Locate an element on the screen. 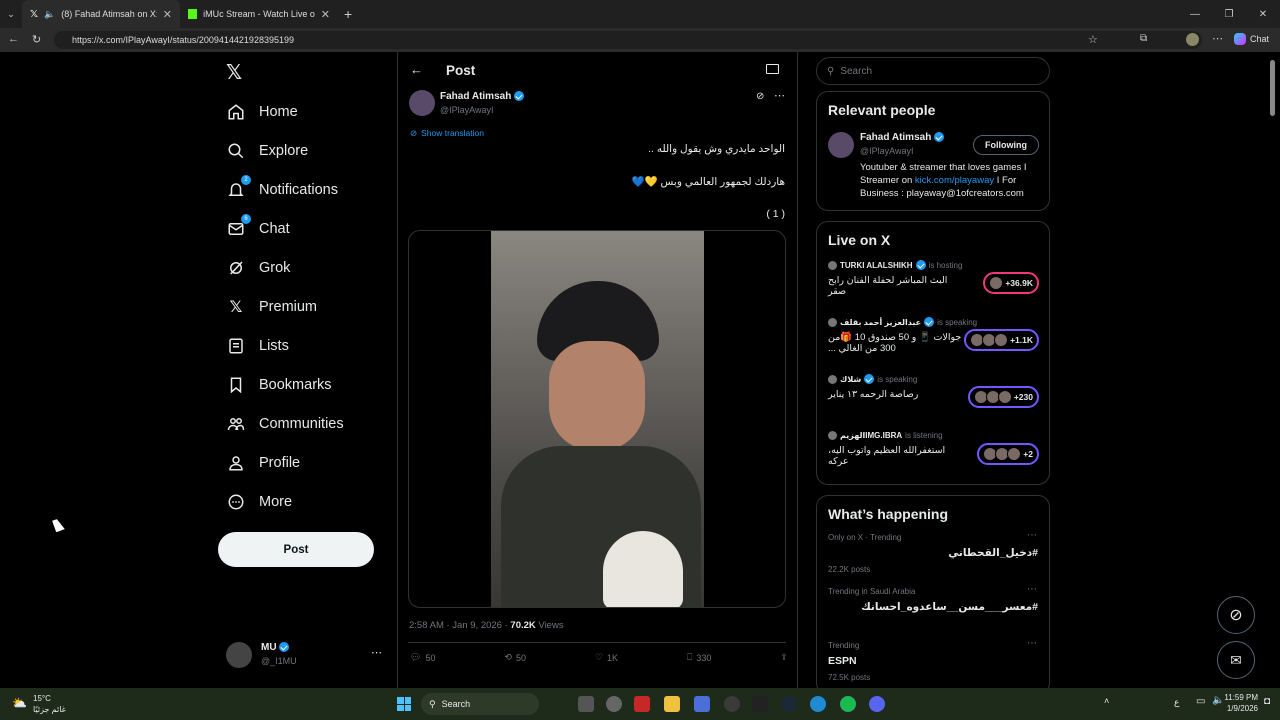 The width and height of the screenshot is (1280, 720). clock: 11:59 PM 1/9/2026 is located at coordinates (1241, 703).